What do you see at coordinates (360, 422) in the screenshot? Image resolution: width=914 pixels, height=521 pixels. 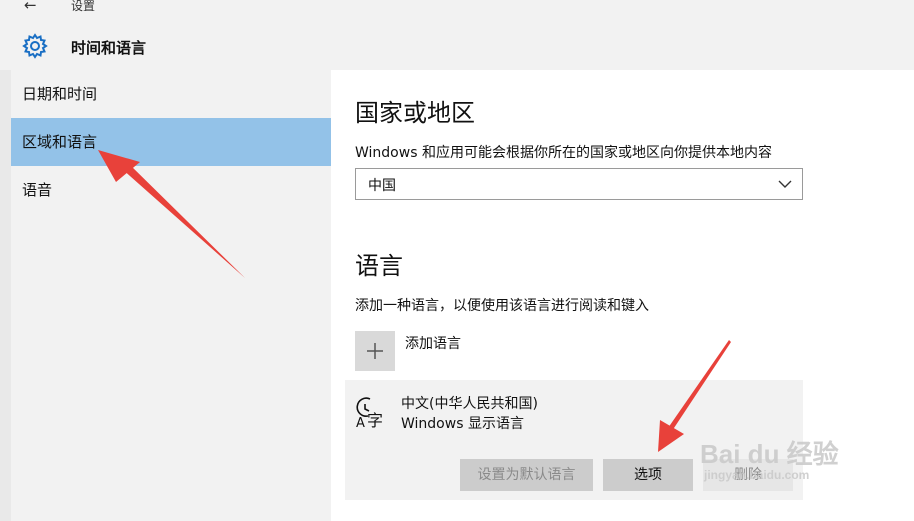 I see `svg-text: A` at bounding box center [360, 422].